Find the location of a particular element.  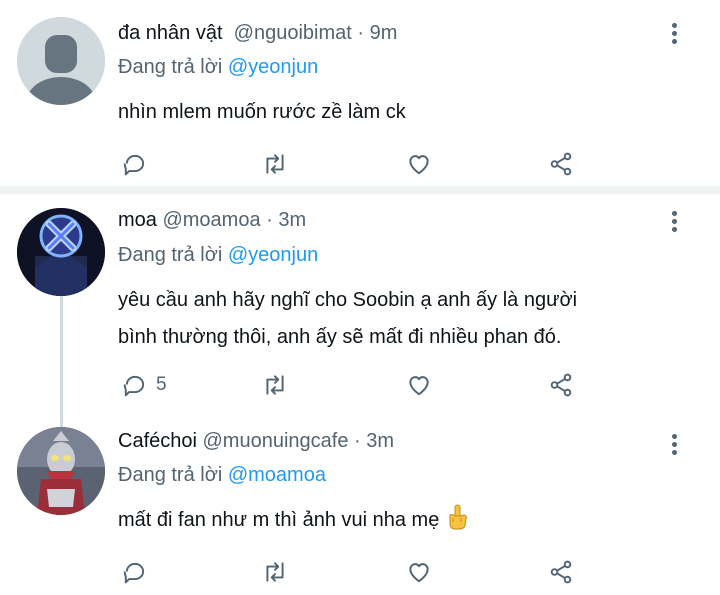

user-handle: @nguoibimat is located at coordinates (293, 33).